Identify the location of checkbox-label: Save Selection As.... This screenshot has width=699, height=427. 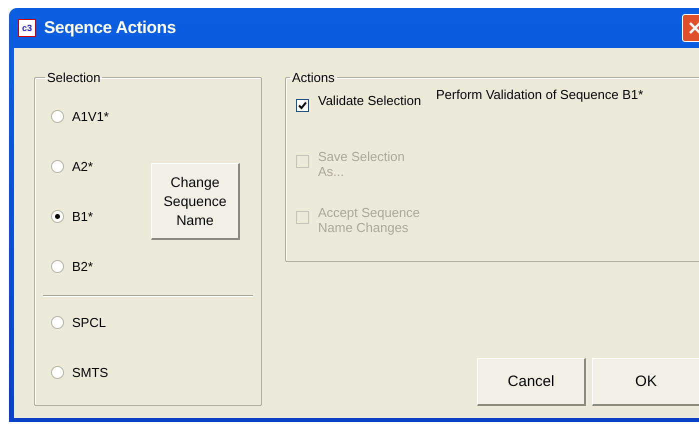
(362, 164).